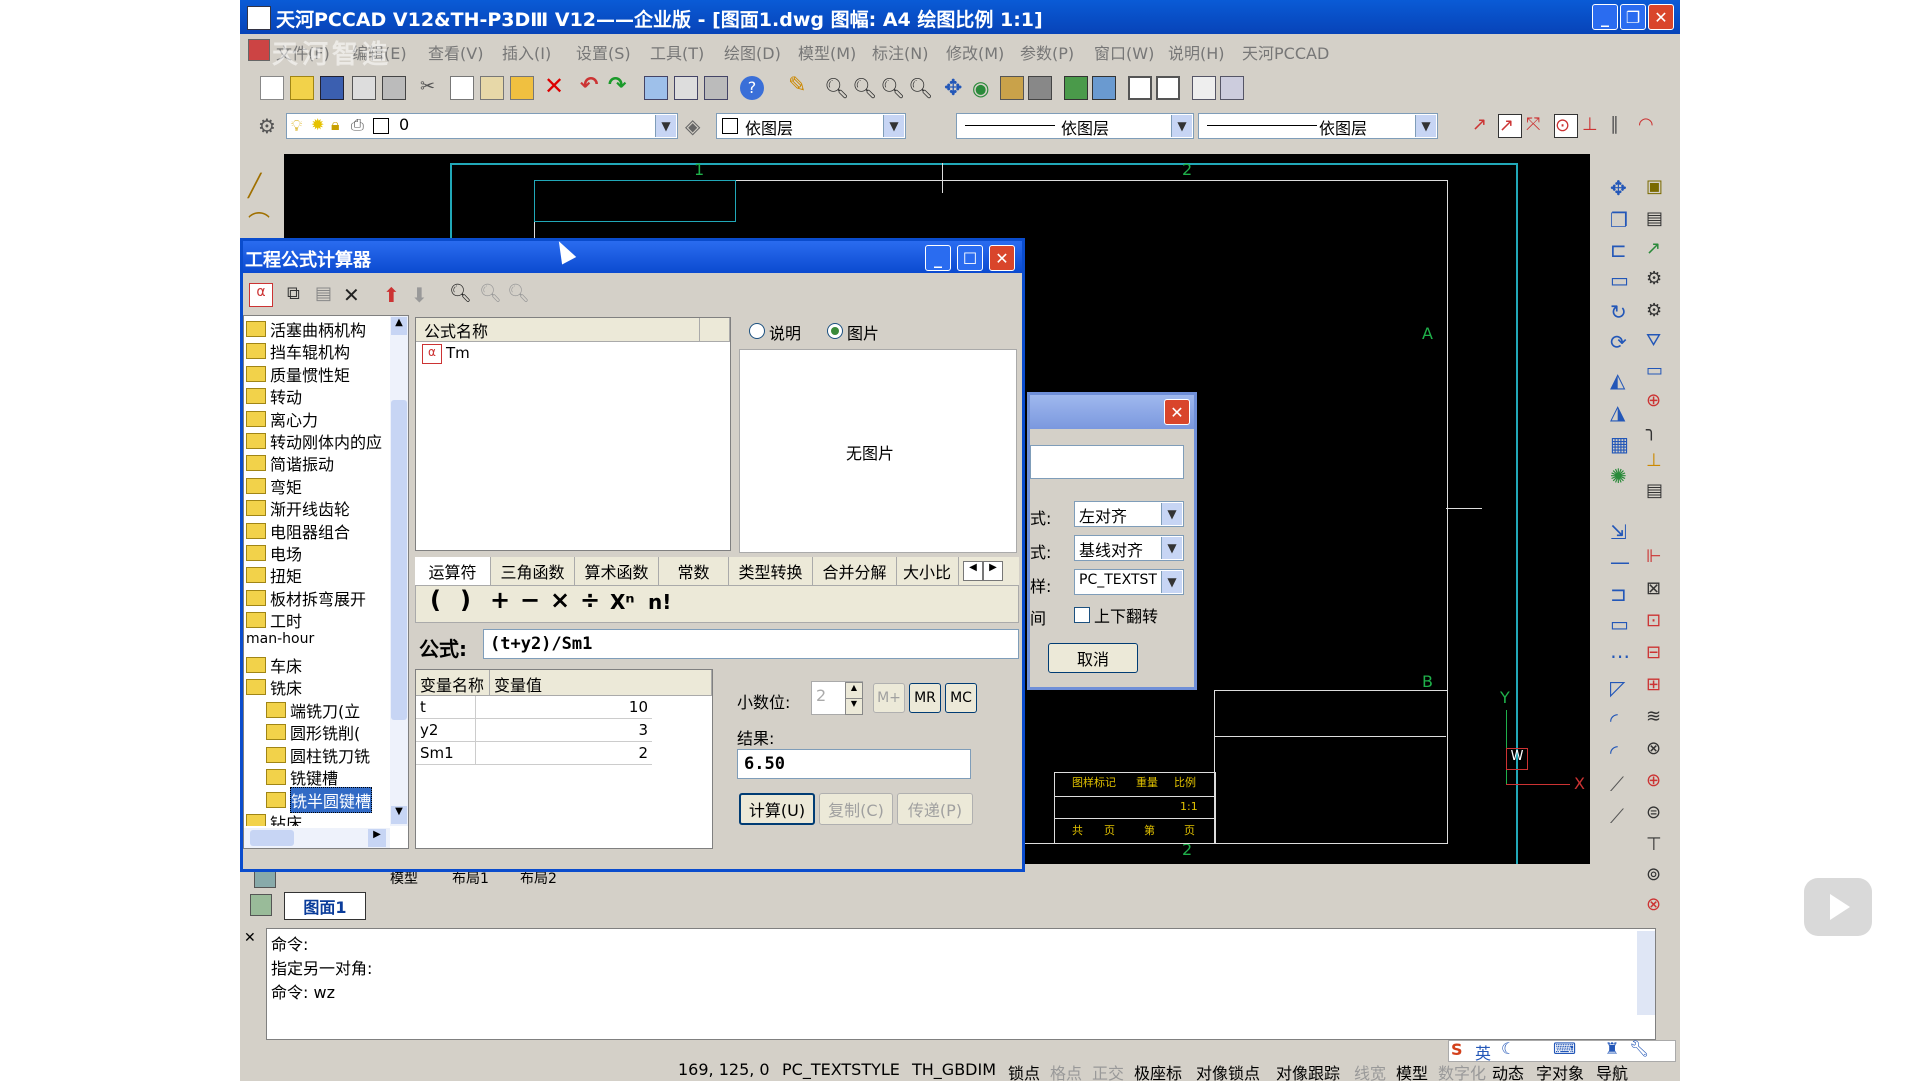  Describe the element at coordinates (453, 683) in the screenshot. I see `var-name-header: 变量名称` at that location.